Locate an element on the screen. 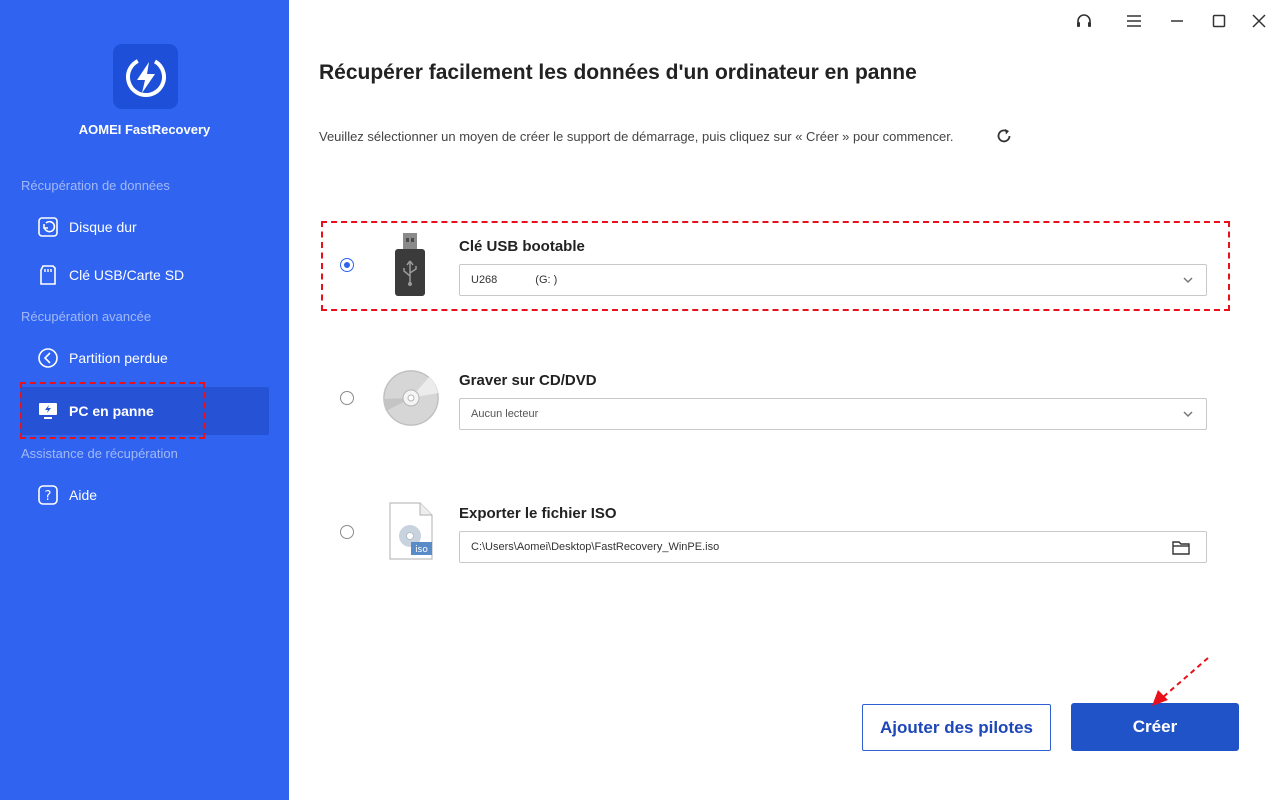  usb-device-name: U268 is located at coordinates (484, 280).